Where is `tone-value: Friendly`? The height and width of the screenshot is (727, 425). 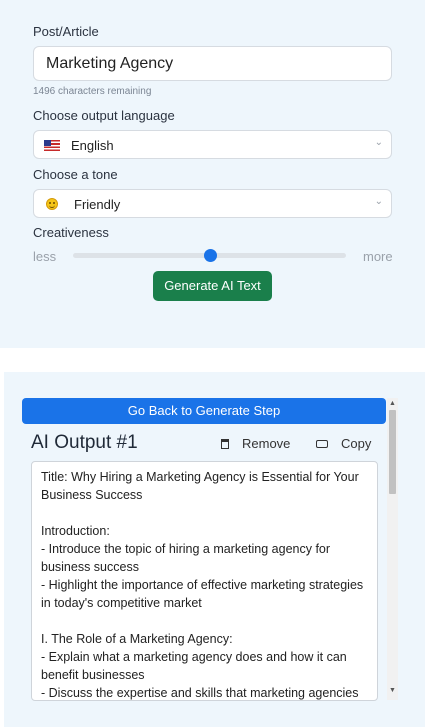 tone-value: Friendly is located at coordinates (97, 204).